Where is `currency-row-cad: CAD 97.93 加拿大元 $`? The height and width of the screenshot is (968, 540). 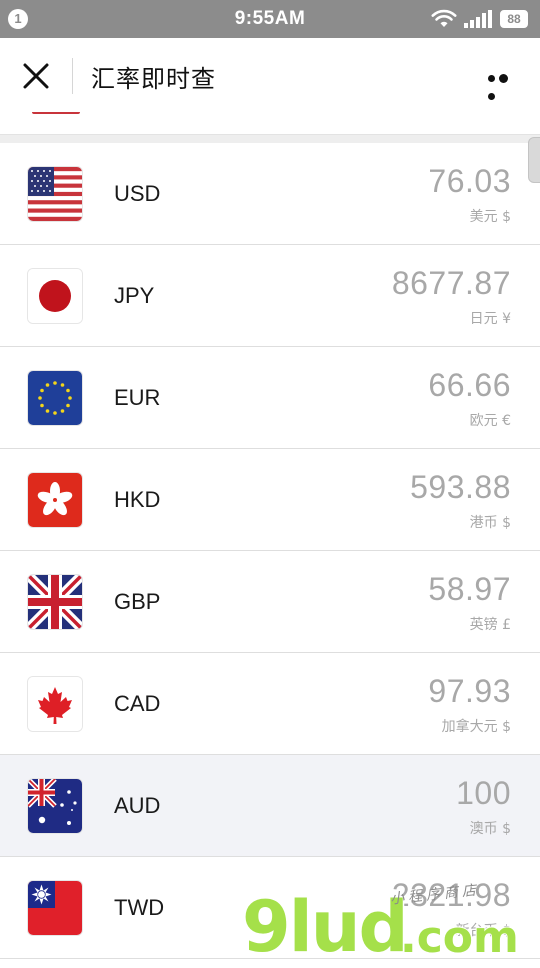
currency-row-cad: CAD 97.93 加拿大元 $ is located at coordinates (270, 704).